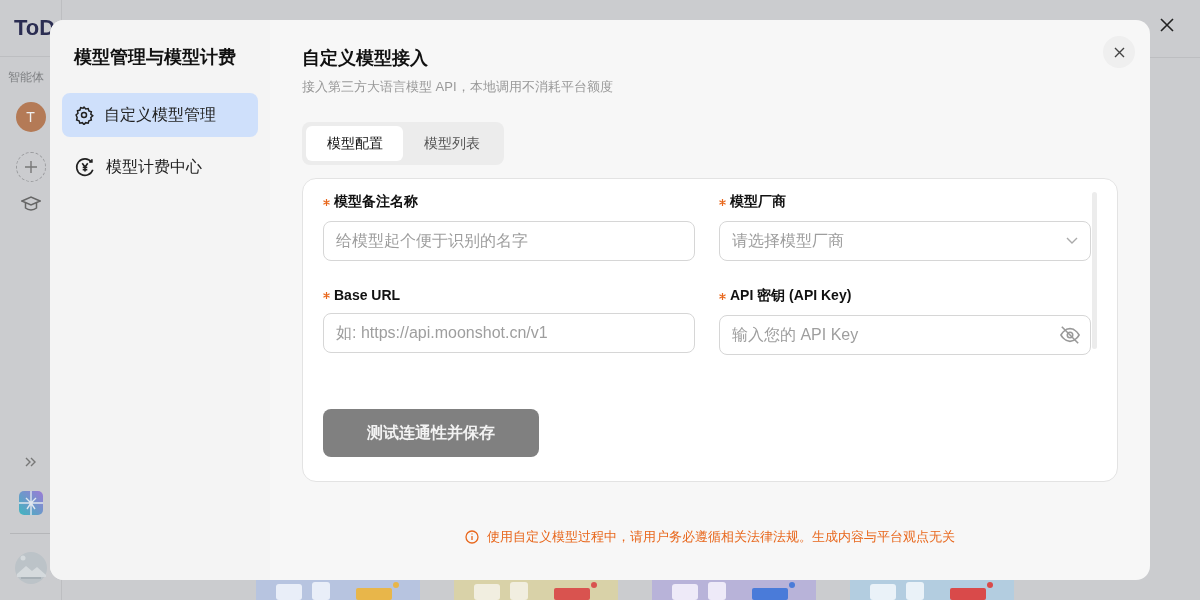 The image size is (1200, 600). What do you see at coordinates (758, 202) in the screenshot?
I see `field-label: 模型厂商` at bounding box center [758, 202].